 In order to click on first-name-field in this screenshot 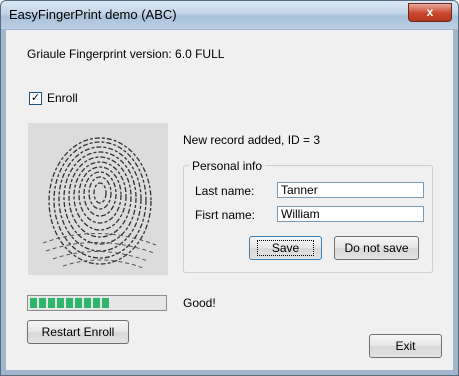, I will do `click(350, 214)`.